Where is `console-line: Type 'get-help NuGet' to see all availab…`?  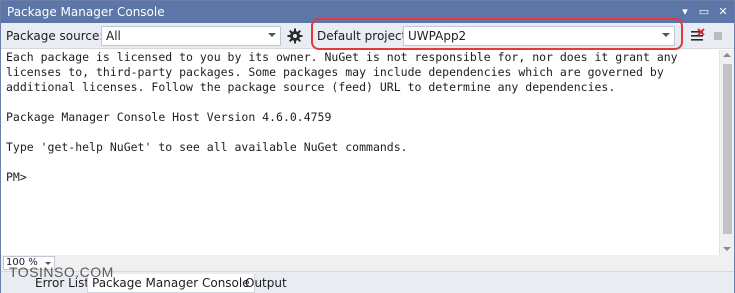 console-line: Type 'get-help NuGet' to see all availab… is located at coordinates (207, 147).